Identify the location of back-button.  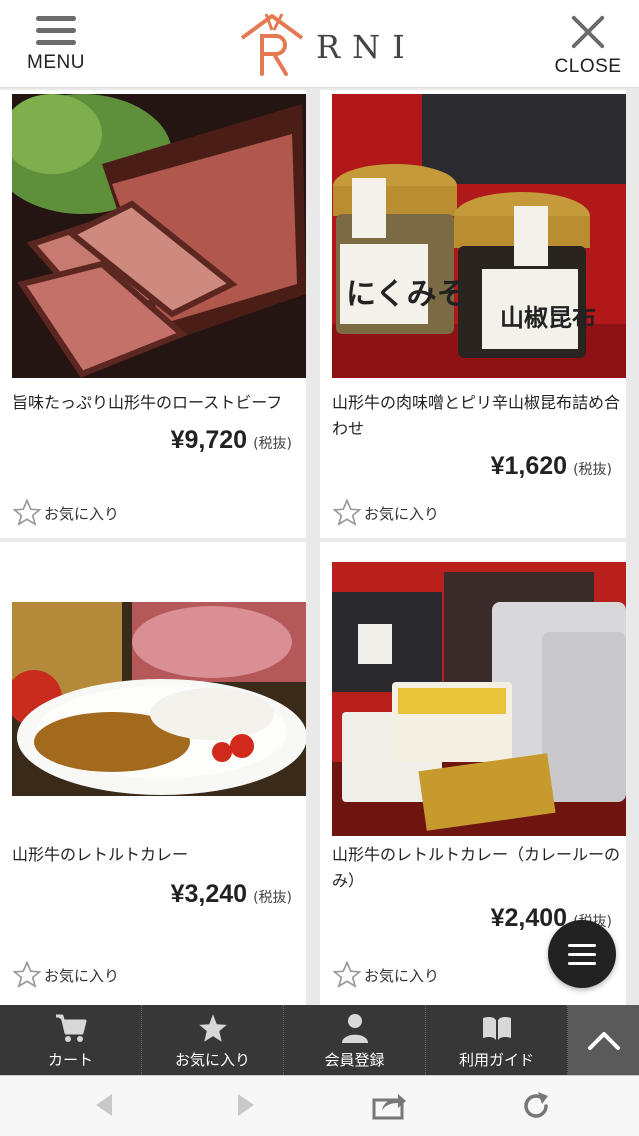
(104, 1107).